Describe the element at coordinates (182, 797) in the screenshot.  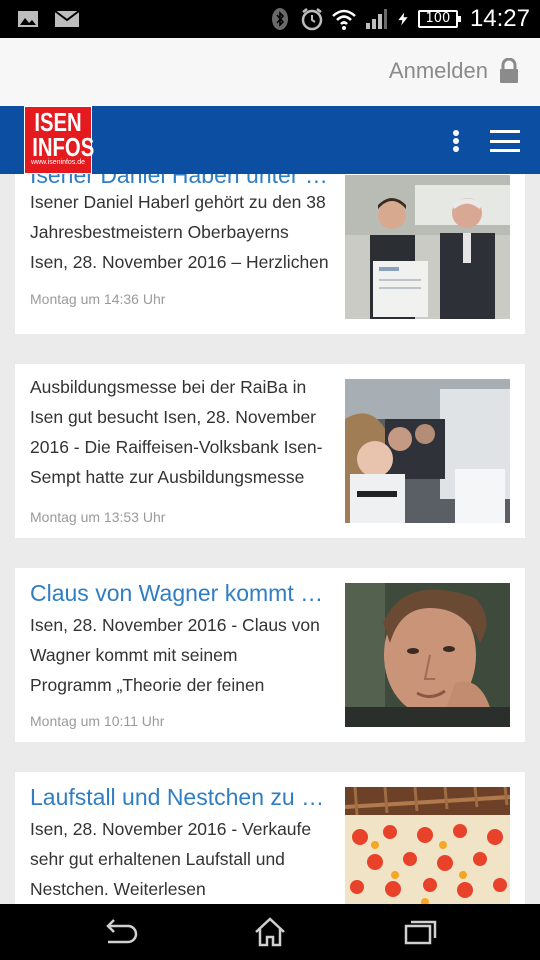
I see `article-title: Laufstall und Nestchen zu verkaufen` at that location.